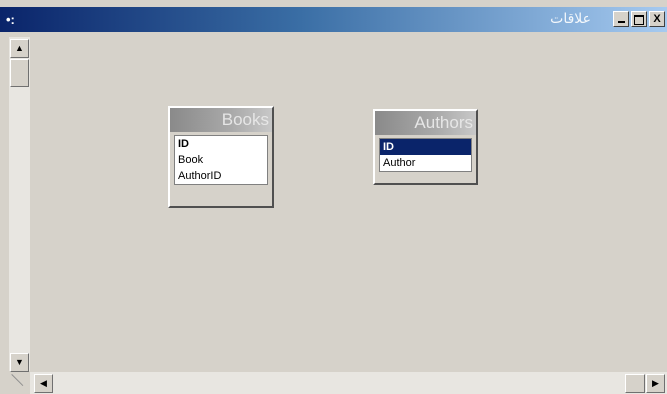 This screenshot has width=667, height=394. What do you see at coordinates (19, 383) in the screenshot?
I see `size-grip` at bounding box center [19, 383].